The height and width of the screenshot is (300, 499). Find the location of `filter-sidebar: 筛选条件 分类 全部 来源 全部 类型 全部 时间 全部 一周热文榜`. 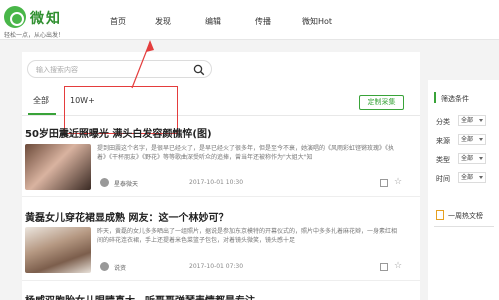

filter-sidebar: 筛选条件 分类 全部 来源 全部 类型 全部 时间 全部 一周热文榜 is located at coordinates (463, 190).